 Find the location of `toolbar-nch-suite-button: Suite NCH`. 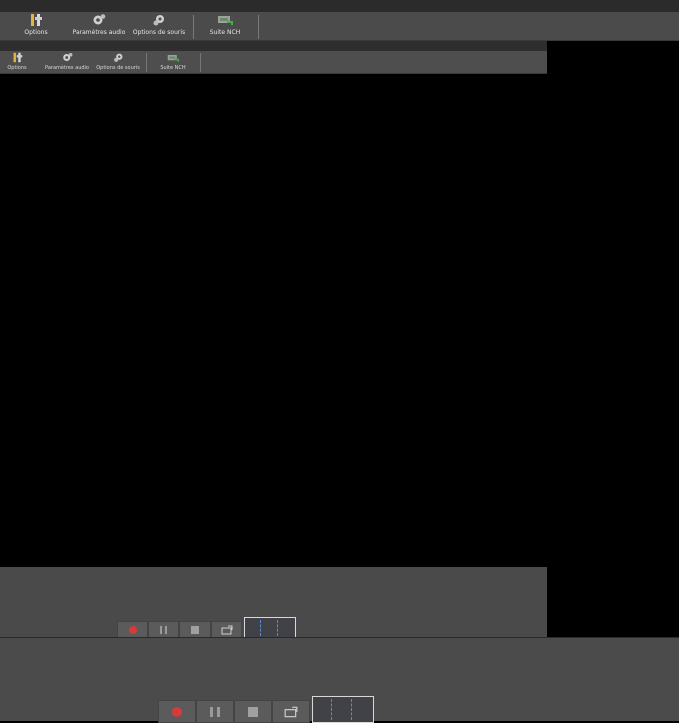

toolbar-nch-suite-button: Suite NCH is located at coordinates (225, 26).